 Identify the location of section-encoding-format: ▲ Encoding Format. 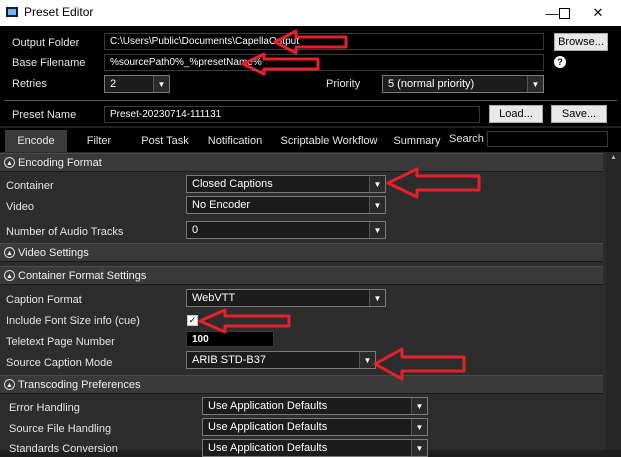
(301, 162).